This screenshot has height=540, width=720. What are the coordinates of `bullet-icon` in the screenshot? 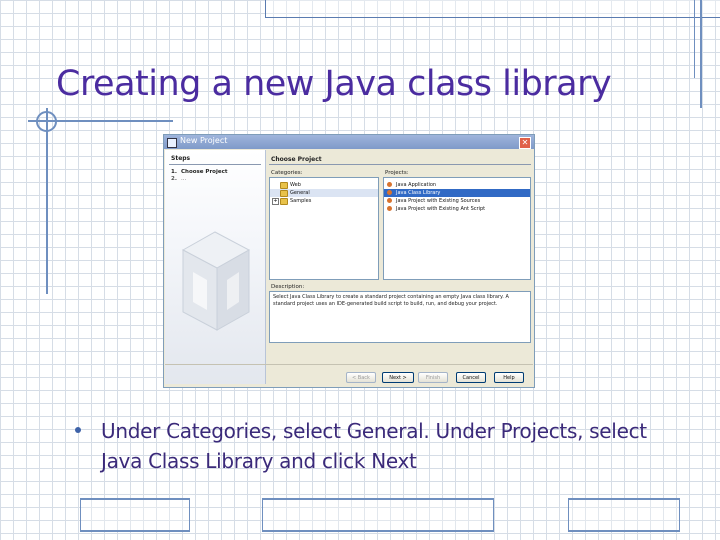 It's located at (78, 430).